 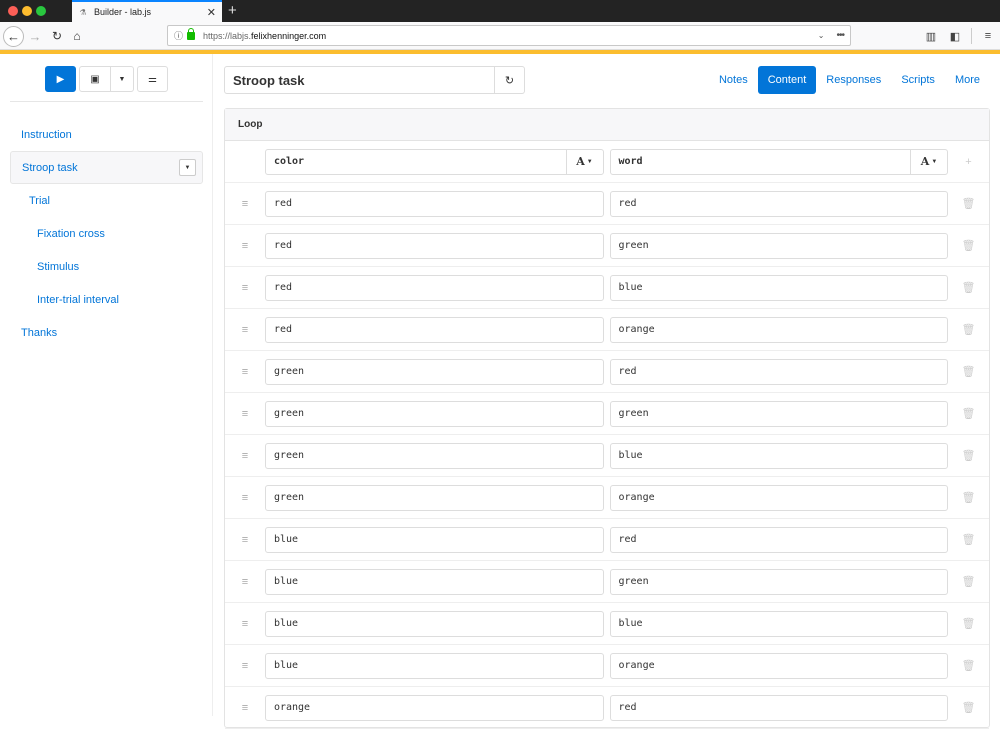 What do you see at coordinates (106, 167) in the screenshot?
I see `tree-item-stroop-task: Stroop task ▼` at bounding box center [106, 167].